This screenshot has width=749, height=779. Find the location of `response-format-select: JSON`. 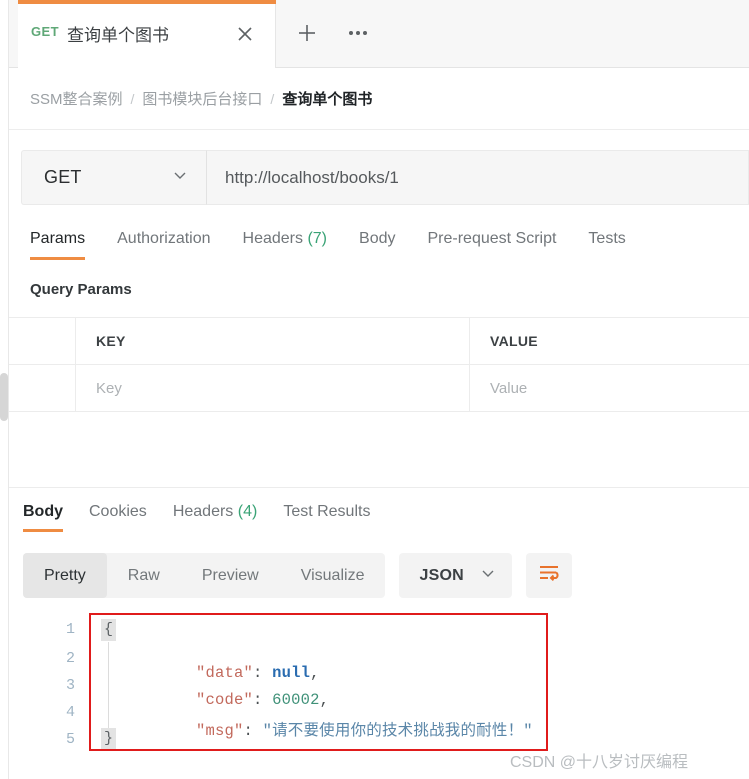

response-format-select: JSON is located at coordinates (455, 575).